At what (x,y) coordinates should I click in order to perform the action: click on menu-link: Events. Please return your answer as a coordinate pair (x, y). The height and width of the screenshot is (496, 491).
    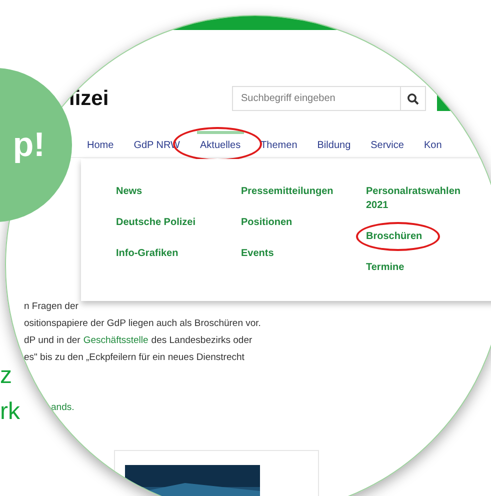
    Looking at the image, I should click on (257, 254).